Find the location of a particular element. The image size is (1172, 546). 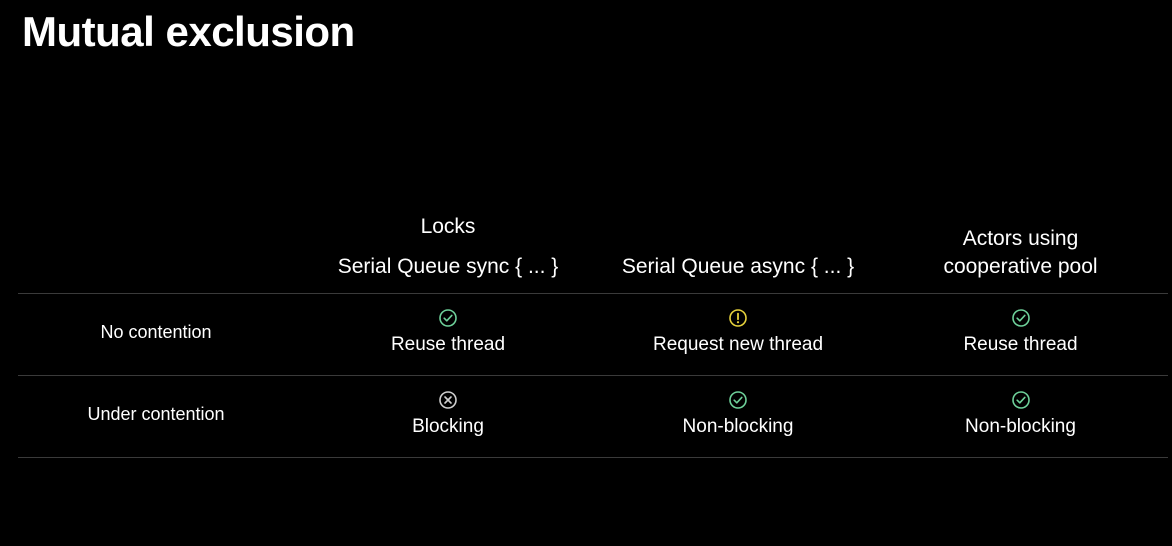

x-circle-icon is located at coordinates (448, 400).